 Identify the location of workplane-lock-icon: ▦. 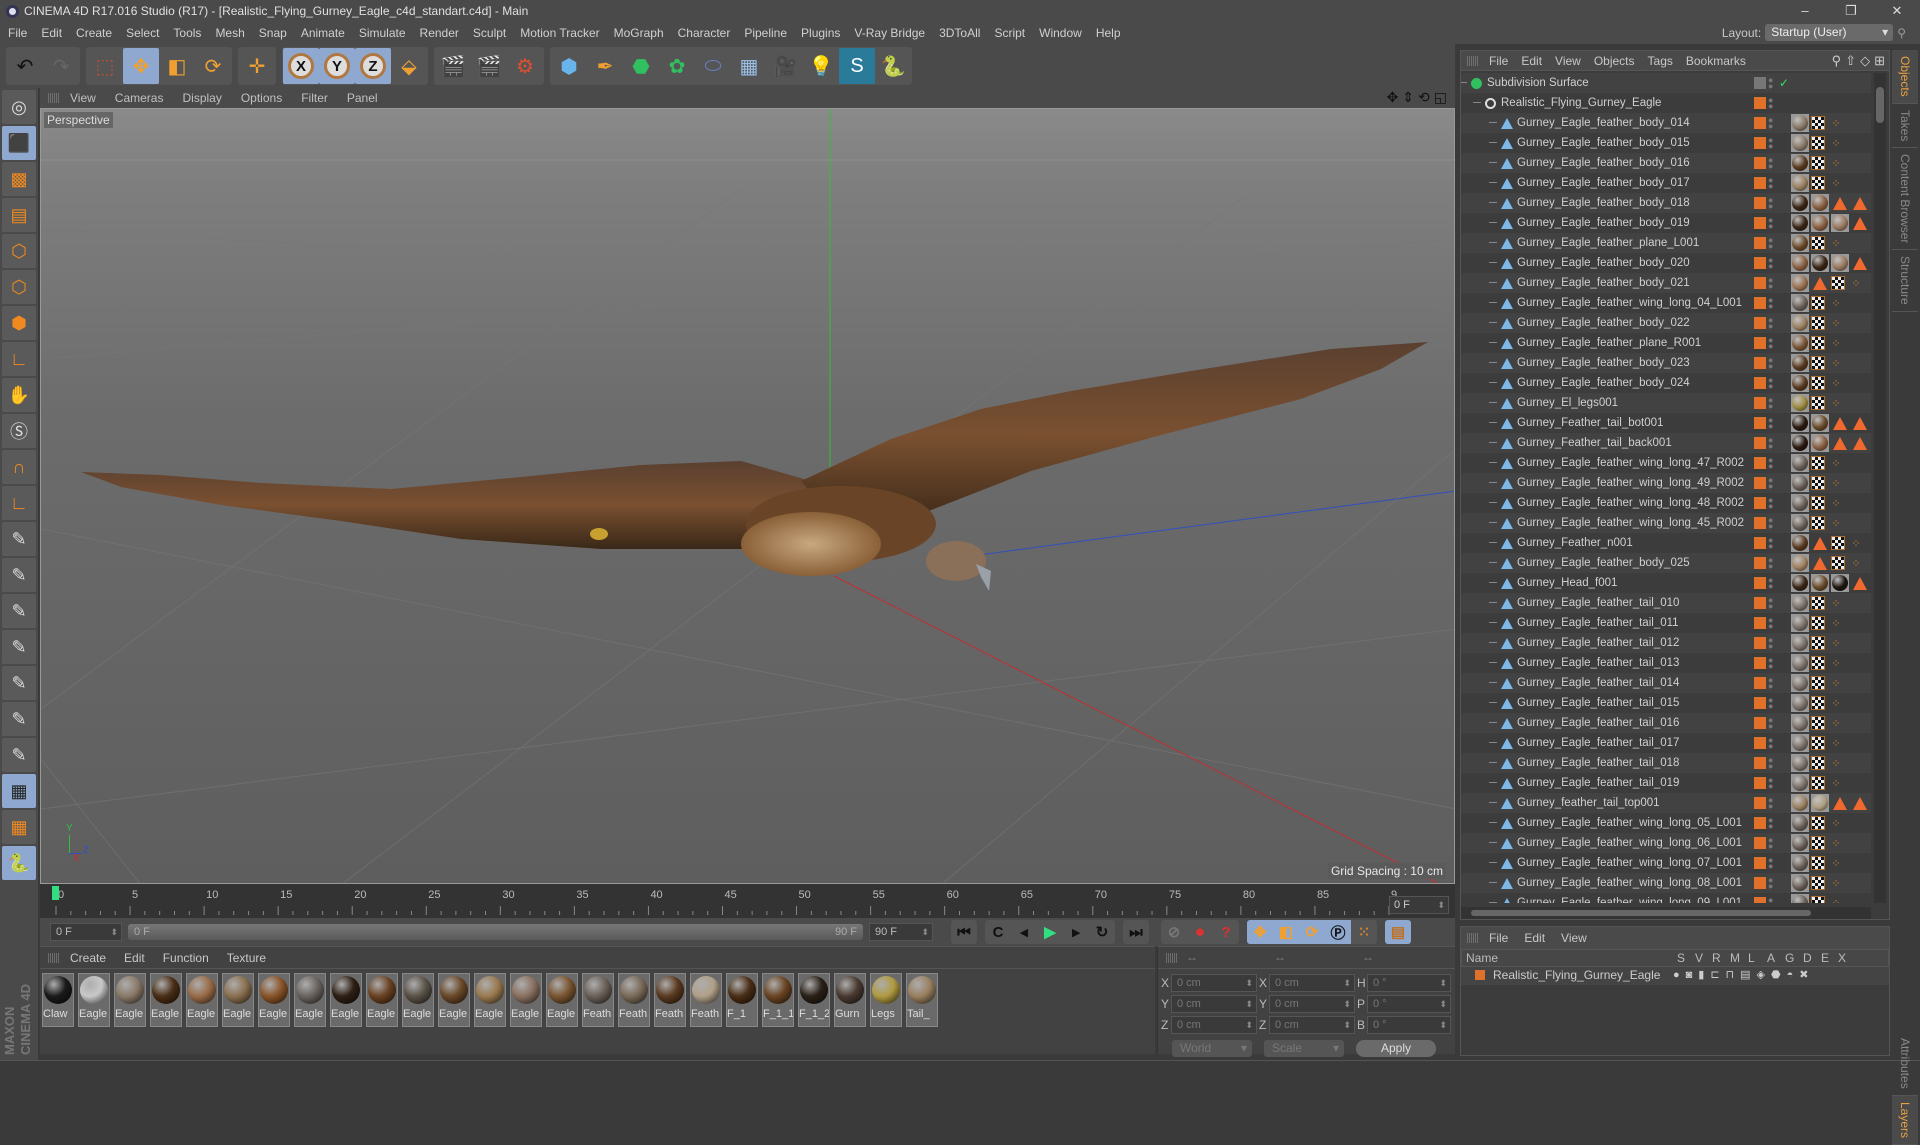
(19, 791).